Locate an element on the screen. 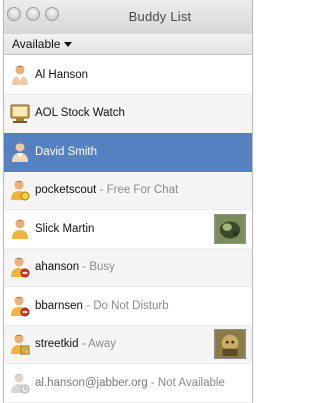 The image size is (320, 403). buddy-name: Al Hanson is located at coordinates (62, 74).